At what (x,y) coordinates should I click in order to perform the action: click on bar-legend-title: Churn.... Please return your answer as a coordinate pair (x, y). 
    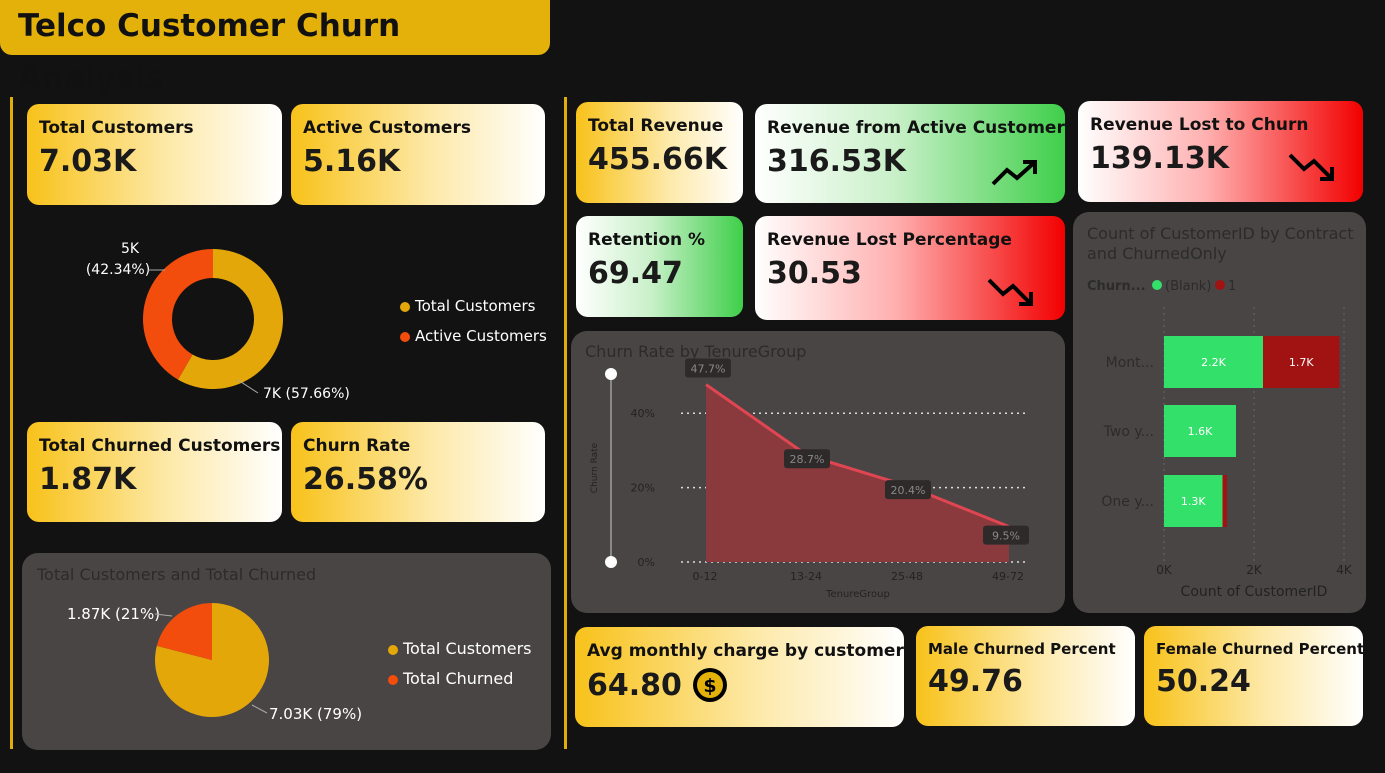
    Looking at the image, I should click on (1116, 286).